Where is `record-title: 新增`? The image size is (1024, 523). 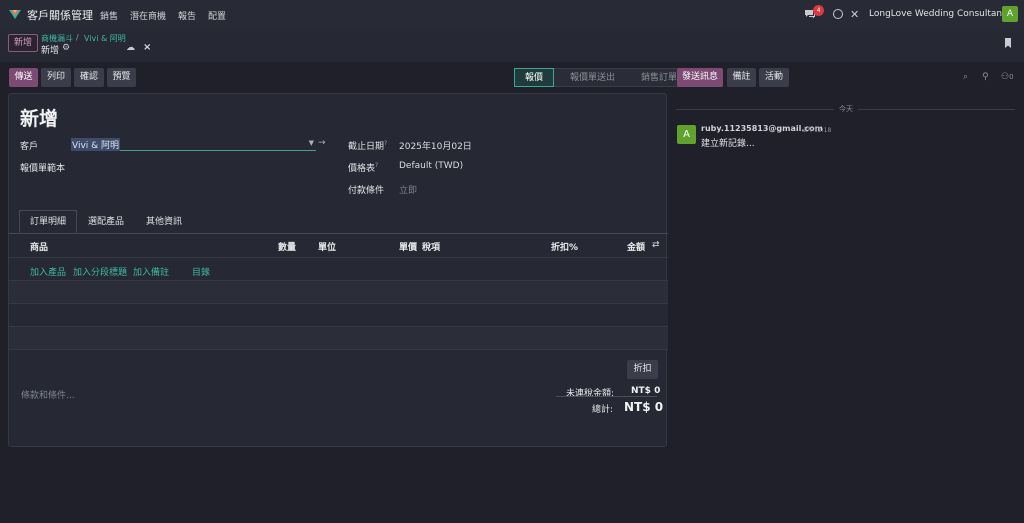
record-title: 新增 is located at coordinates (39, 119).